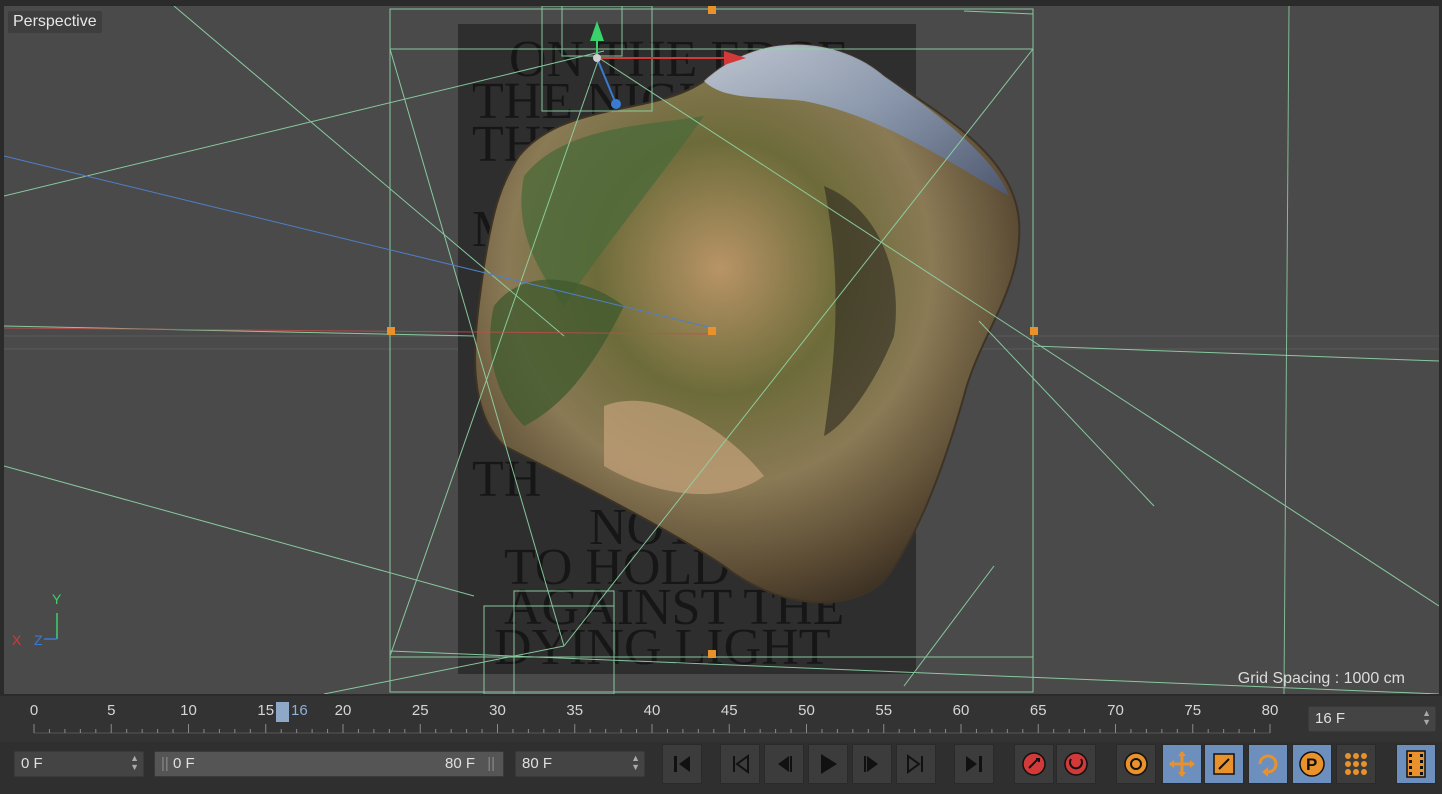 Image resolution: width=1442 pixels, height=794 pixels. I want to click on timeline-tick-label: 10, so click(188, 710).